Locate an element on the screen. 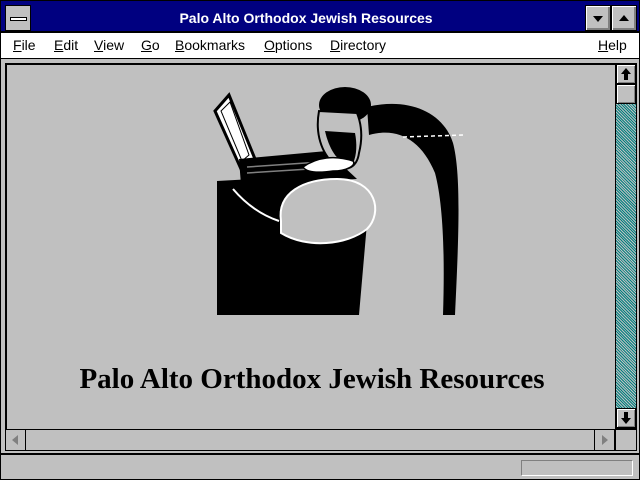 The image size is (640, 480). status-progress-indicator is located at coordinates (577, 468).